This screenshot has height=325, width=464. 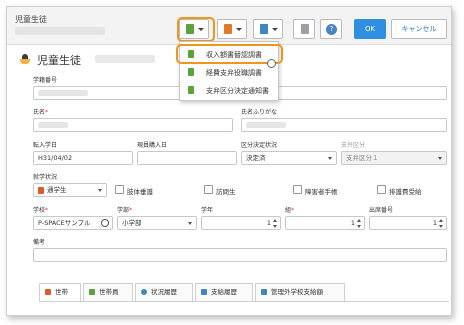 I want to click on help-icon: ?, so click(x=331, y=29).